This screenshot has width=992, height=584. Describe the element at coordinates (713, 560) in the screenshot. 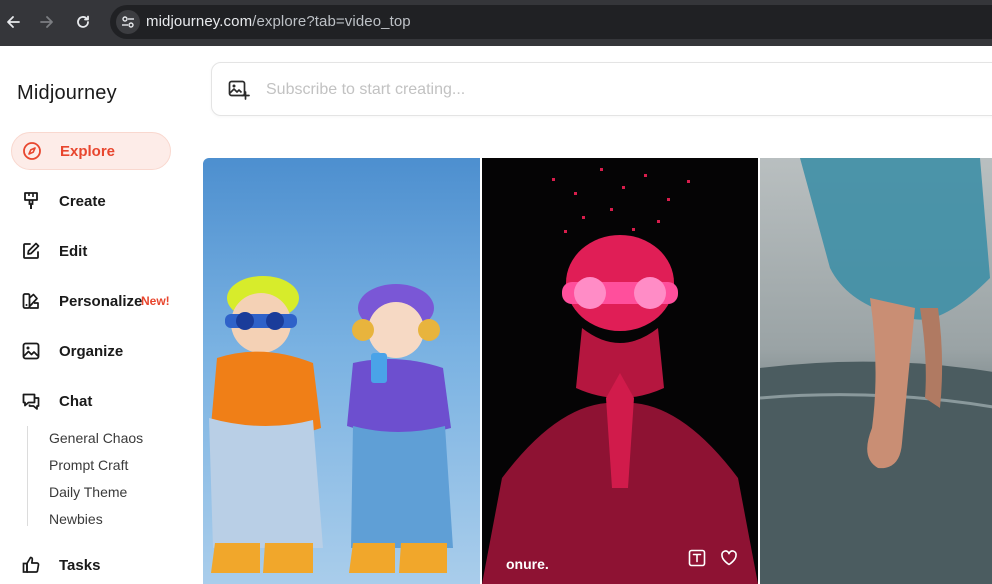

I see `tile-actions` at that location.